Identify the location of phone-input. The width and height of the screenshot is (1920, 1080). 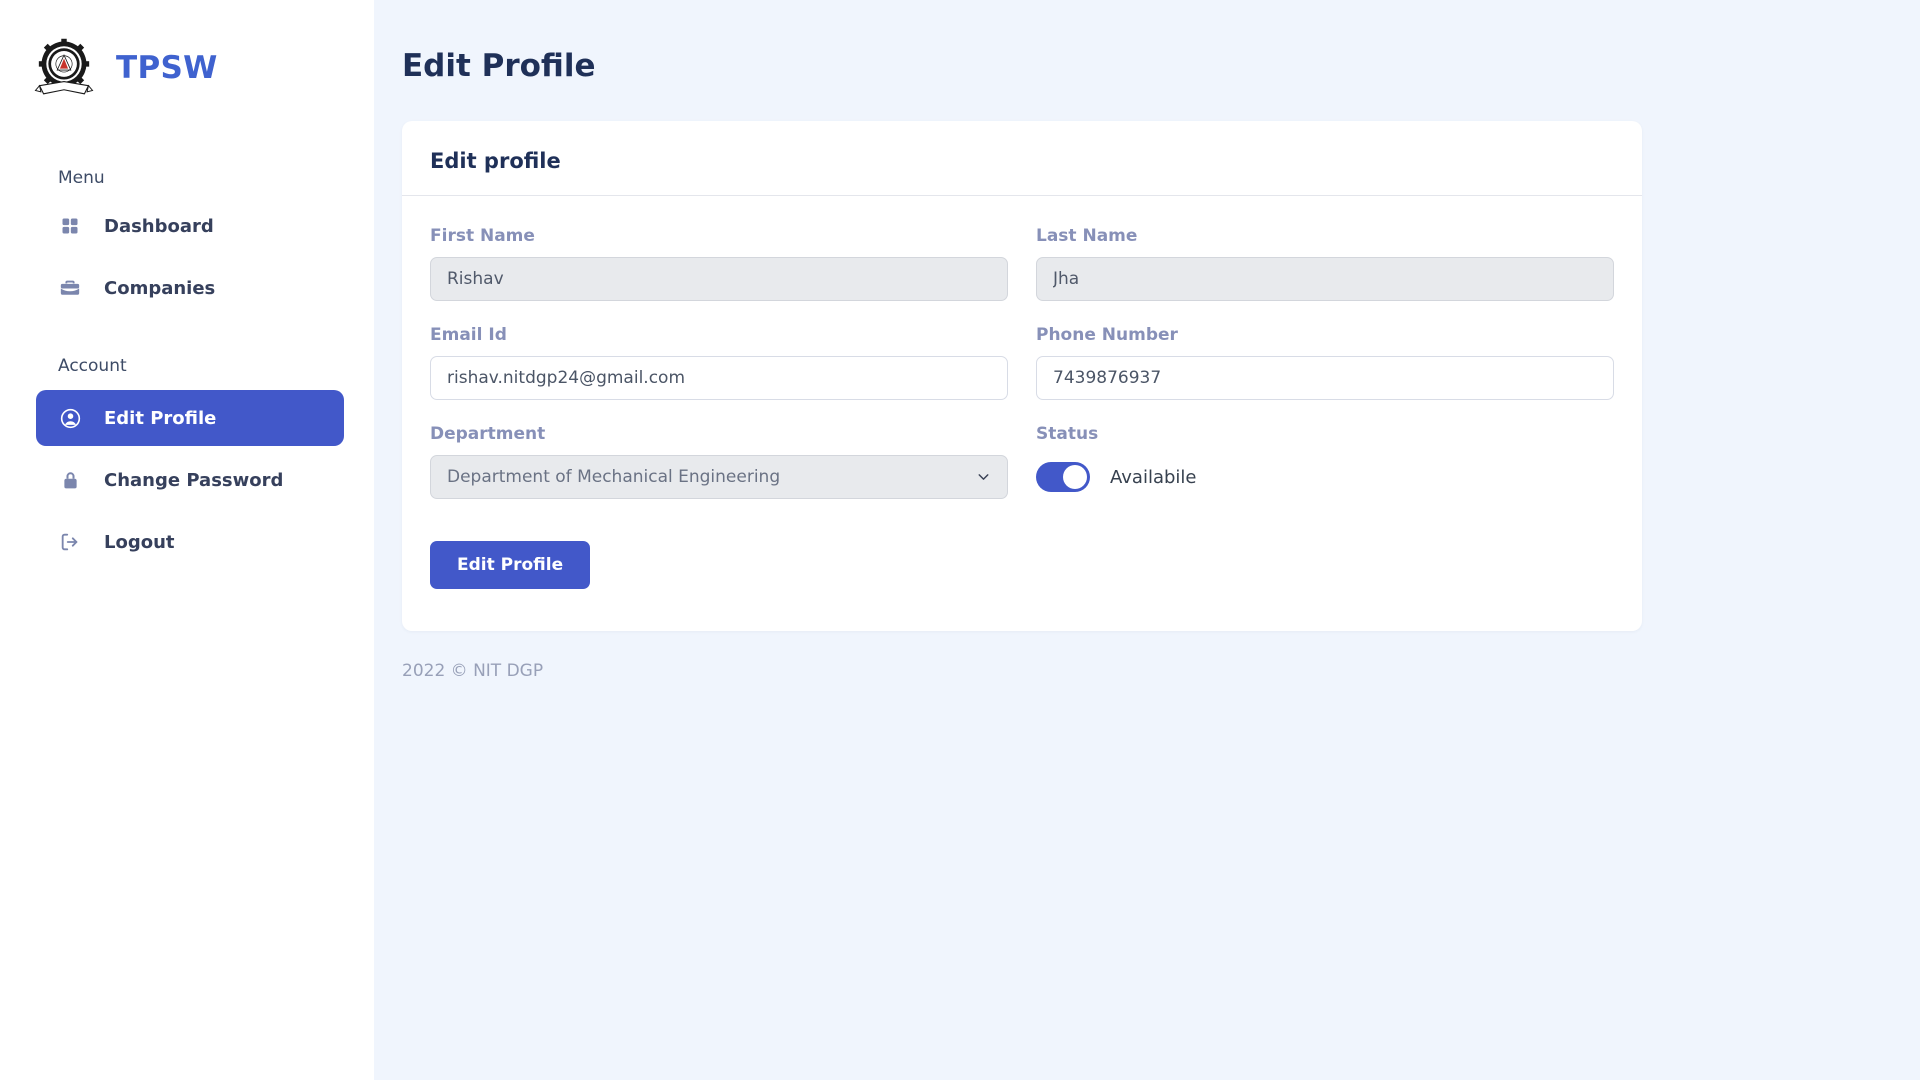
(1325, 378).